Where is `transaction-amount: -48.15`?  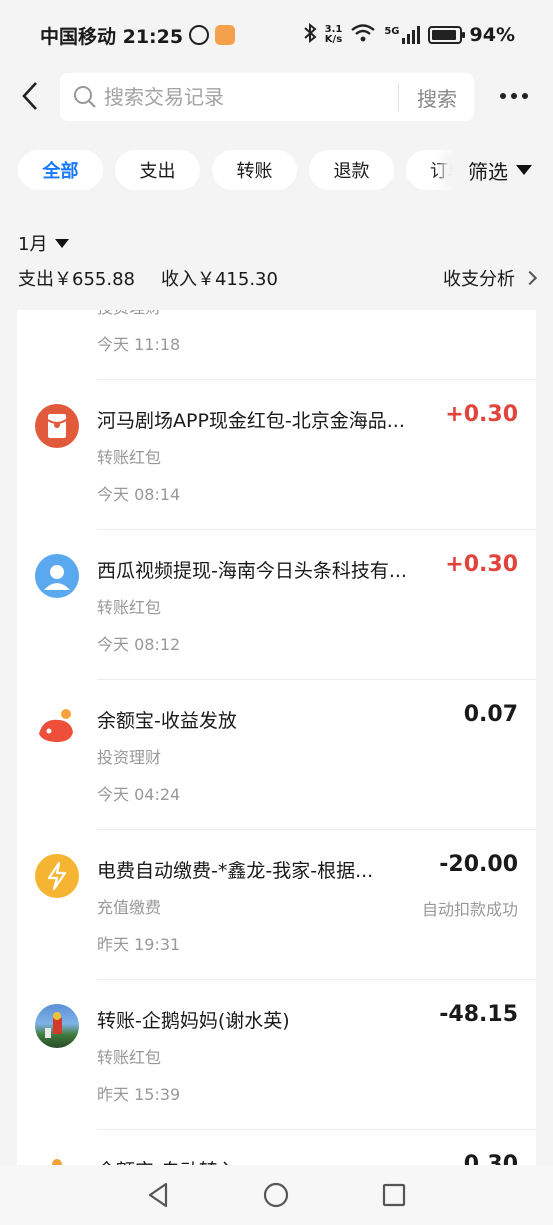 transaction-amount: -48.15 is located at coordinates (478, 1014).